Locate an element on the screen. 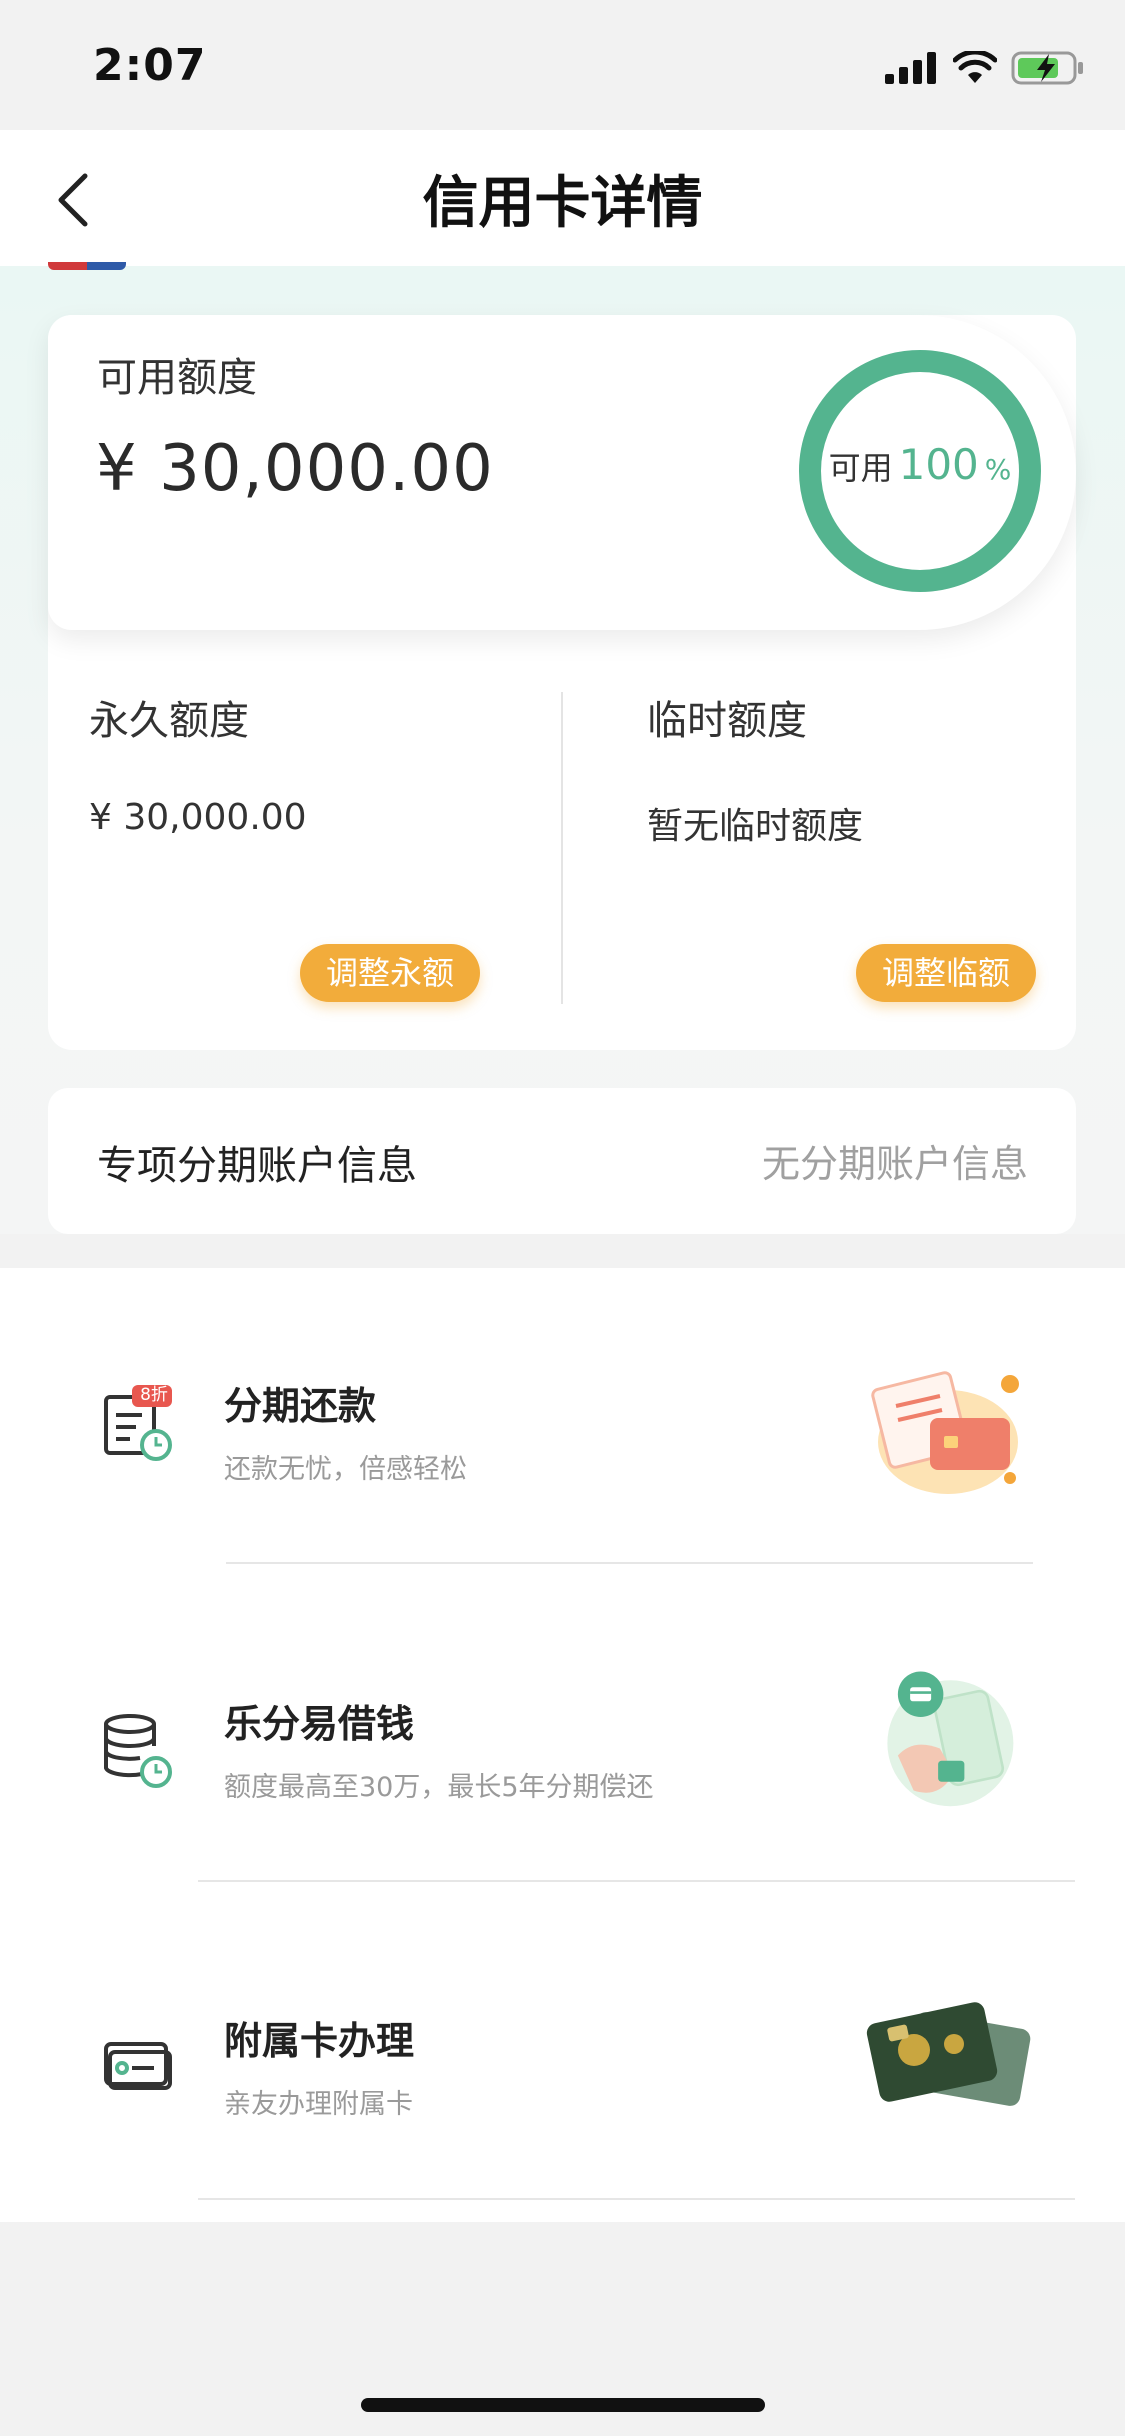 The width and height of the screenshot is (1125, 2436). list-item-title: 乐分易借钱 is located at coordinates (319, 1724).